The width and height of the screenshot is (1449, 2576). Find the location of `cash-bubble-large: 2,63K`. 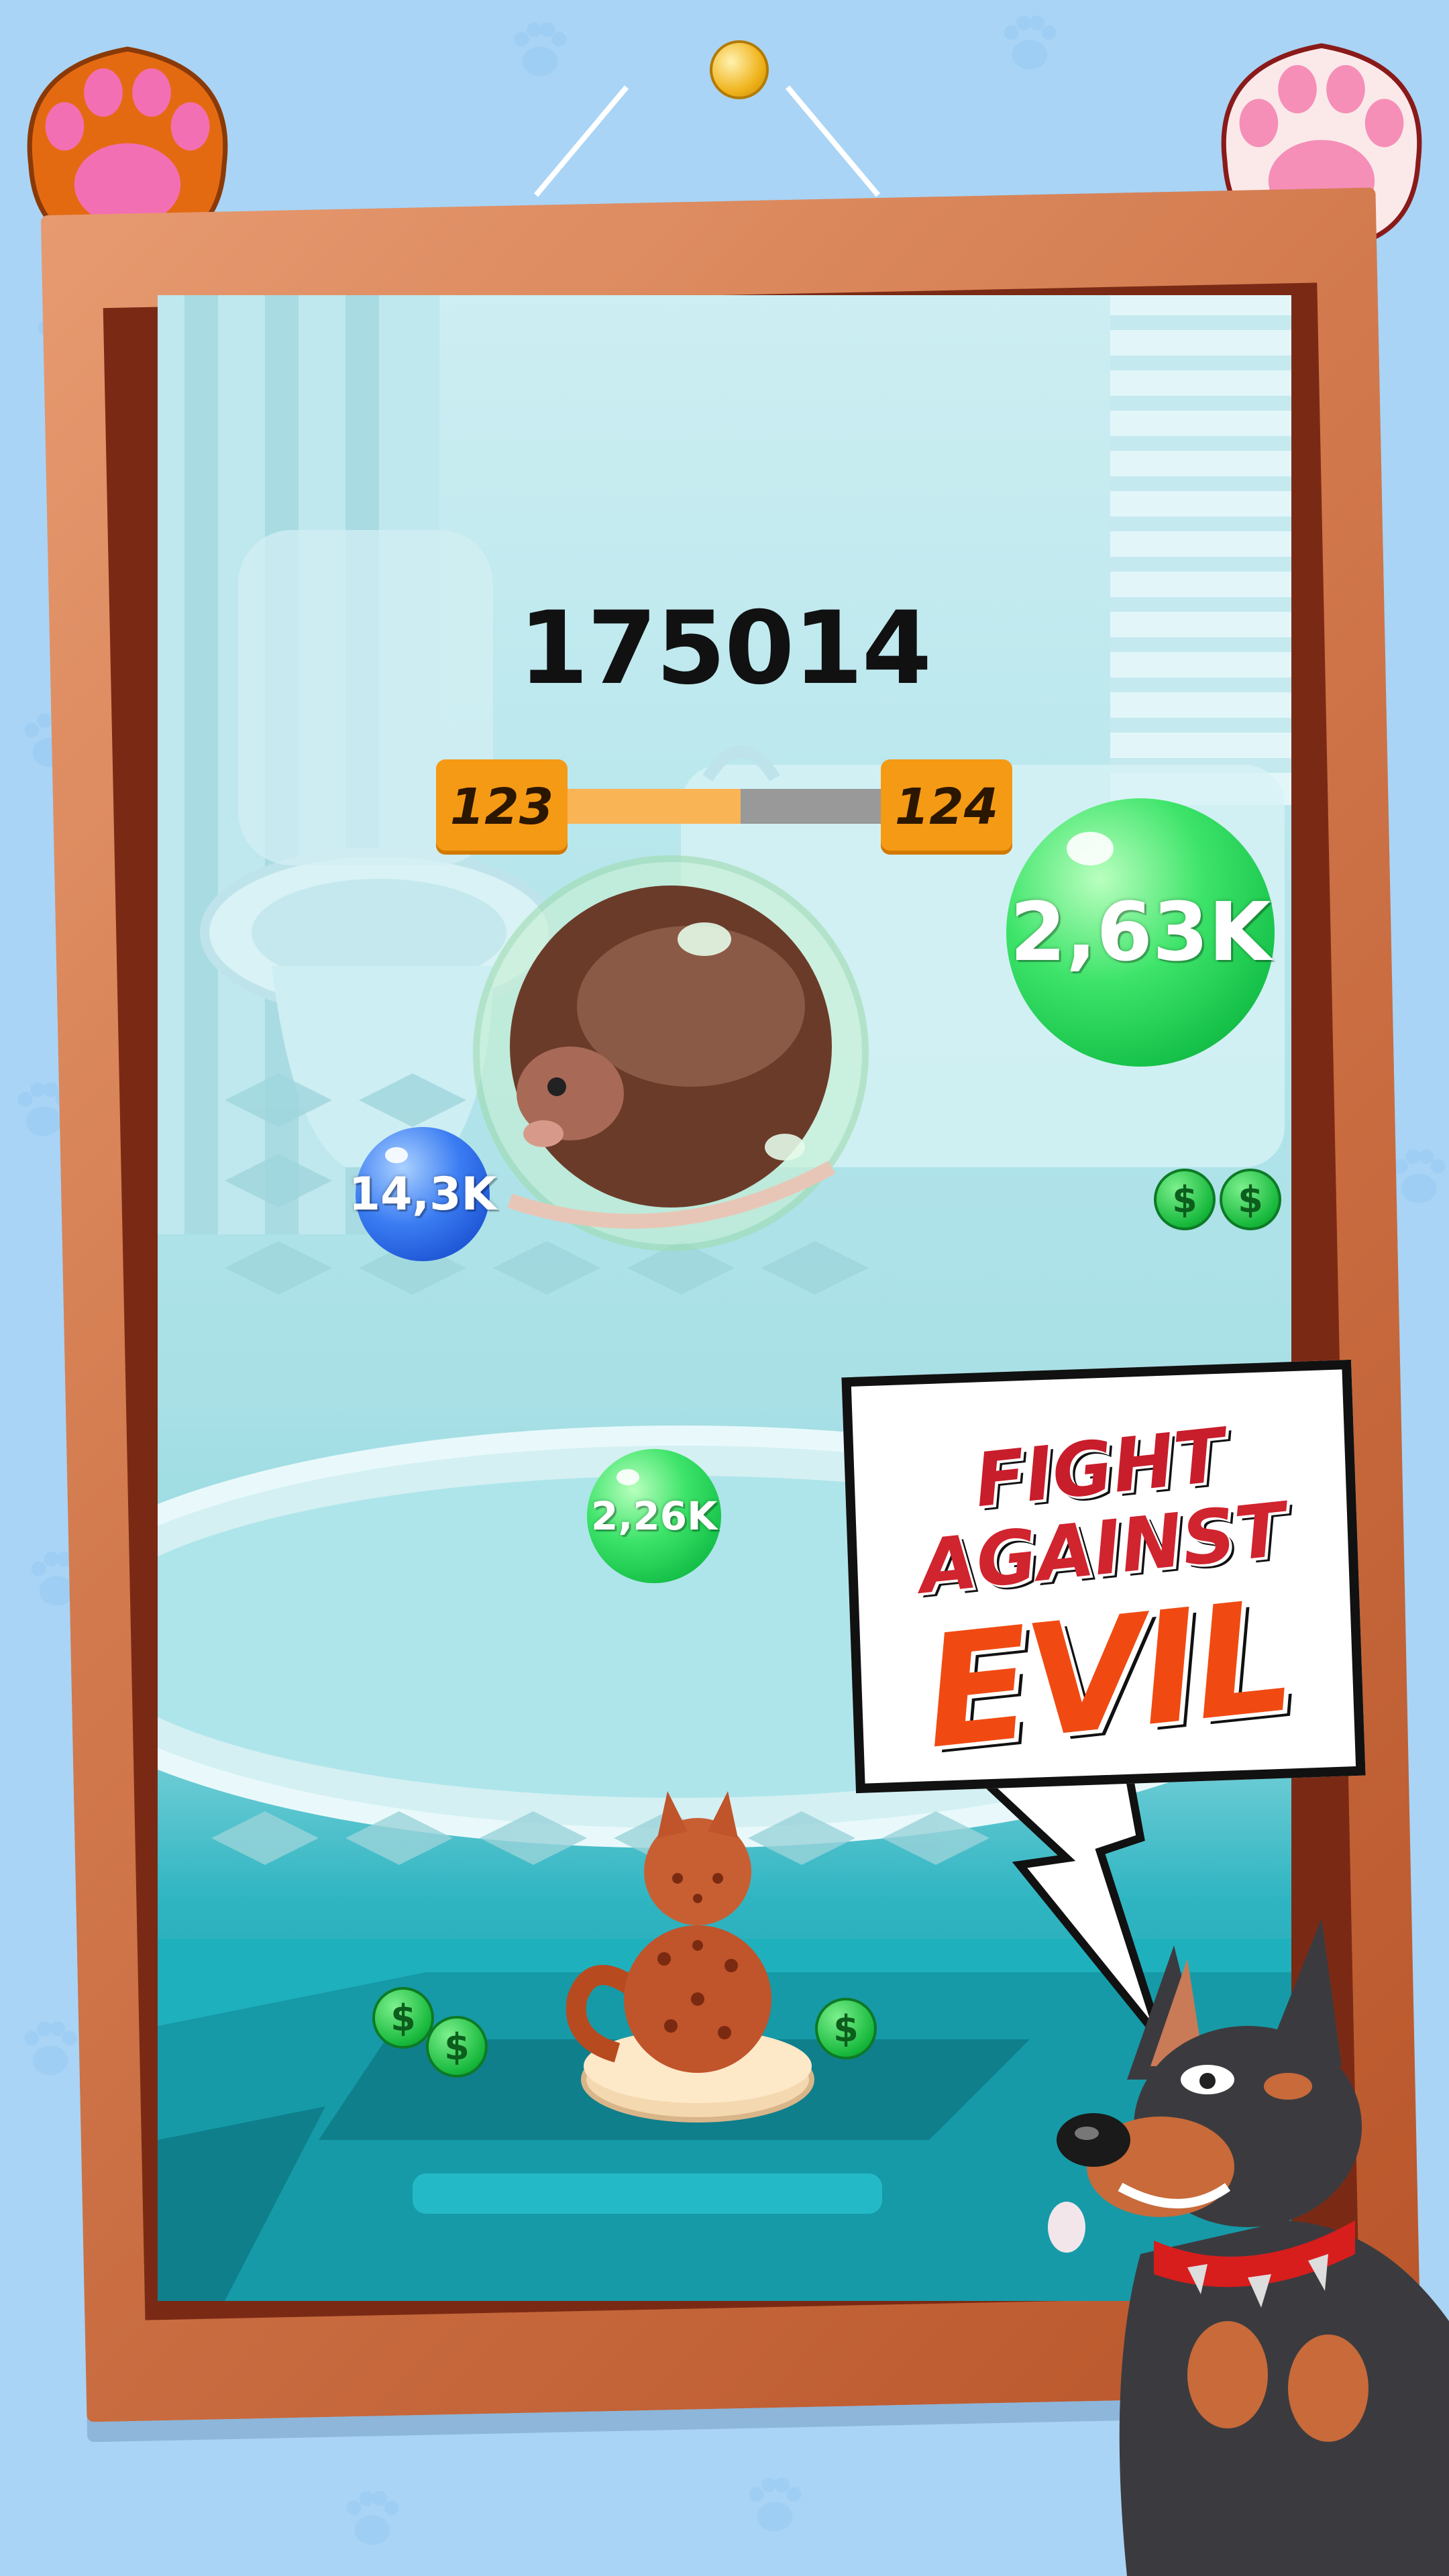

cash-bubble-large: 2,63K is located at coordinates (1140, 932).